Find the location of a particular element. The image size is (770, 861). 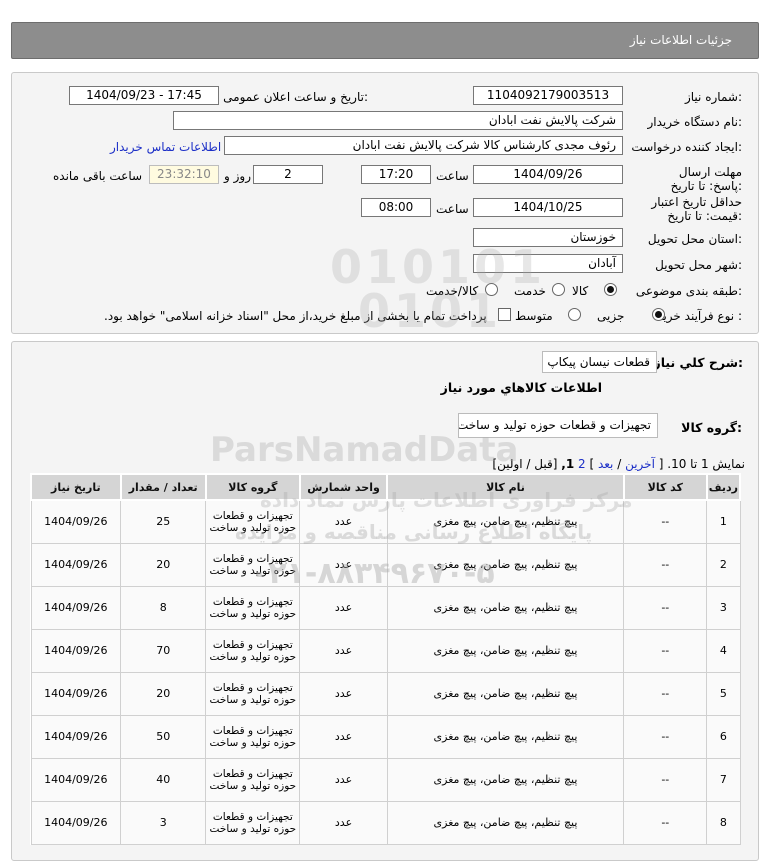

province-label: استان محل تحویل: is located at coordinates (694, 239).